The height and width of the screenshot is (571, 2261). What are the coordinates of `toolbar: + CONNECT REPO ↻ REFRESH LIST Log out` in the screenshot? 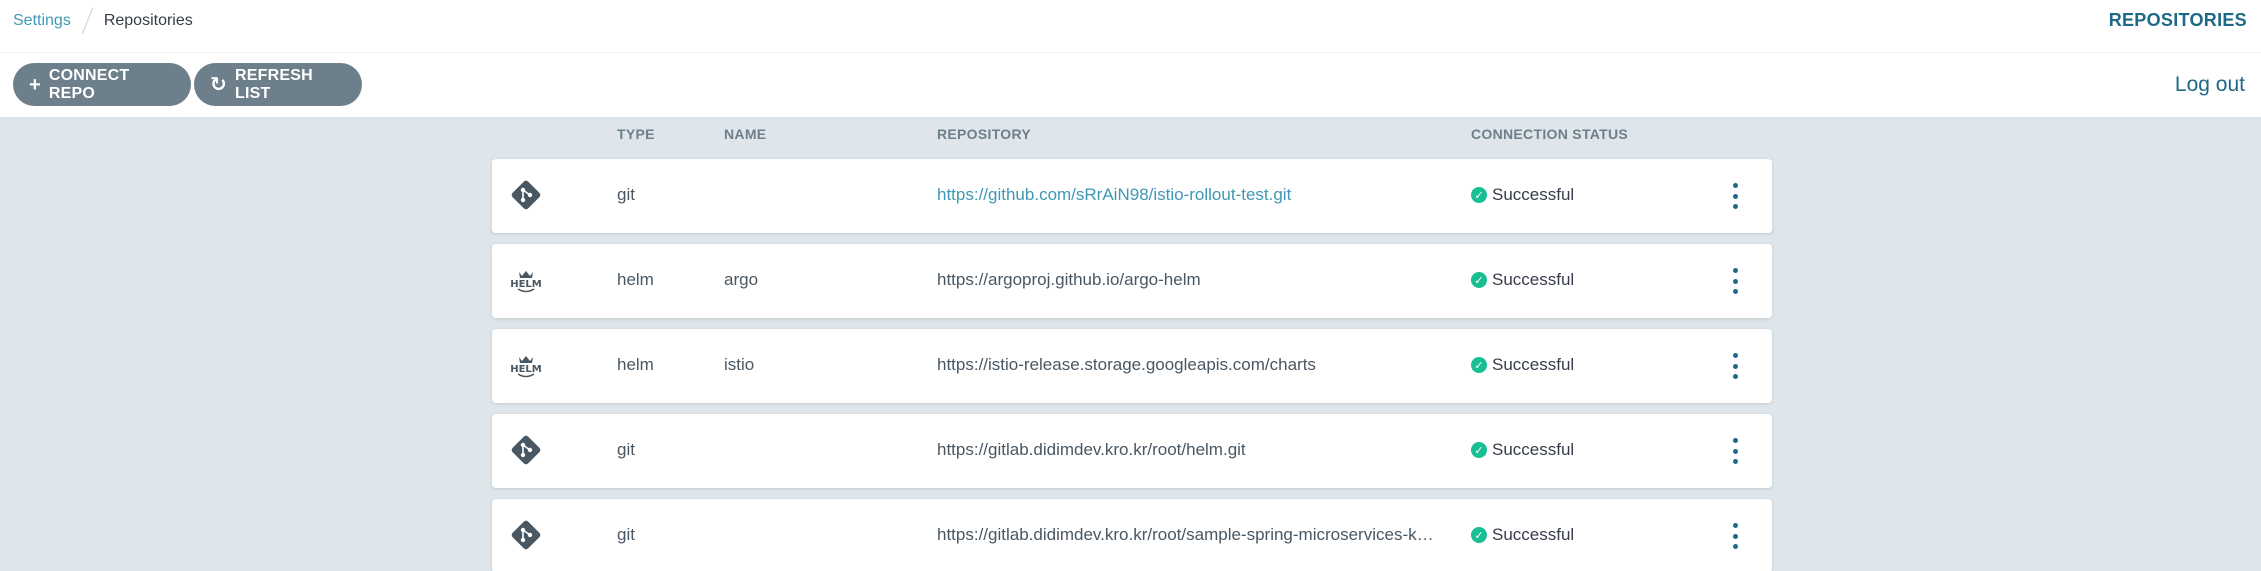 It's located at (1130, 85).